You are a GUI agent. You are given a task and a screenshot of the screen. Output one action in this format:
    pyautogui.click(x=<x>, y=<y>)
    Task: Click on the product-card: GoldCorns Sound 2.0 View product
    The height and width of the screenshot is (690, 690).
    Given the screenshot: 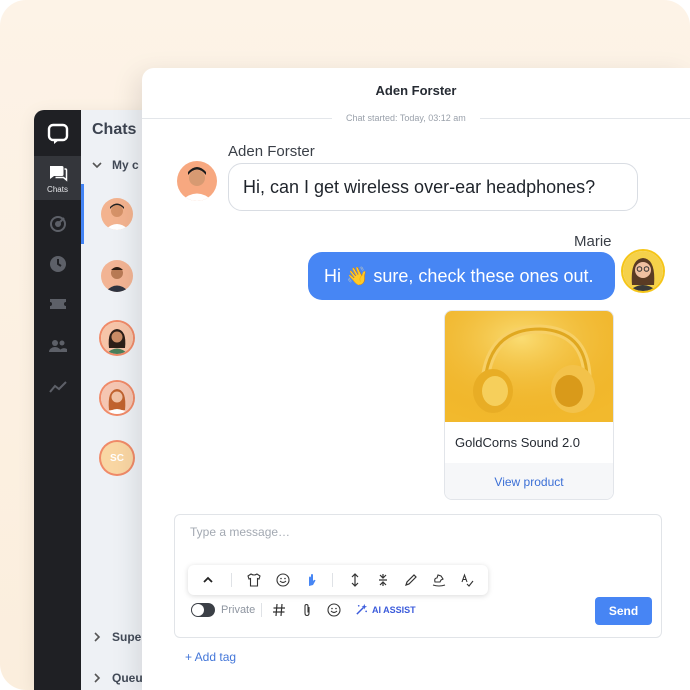 What is the action you would take?
    pyautogui.click(x=529, y=405)
    